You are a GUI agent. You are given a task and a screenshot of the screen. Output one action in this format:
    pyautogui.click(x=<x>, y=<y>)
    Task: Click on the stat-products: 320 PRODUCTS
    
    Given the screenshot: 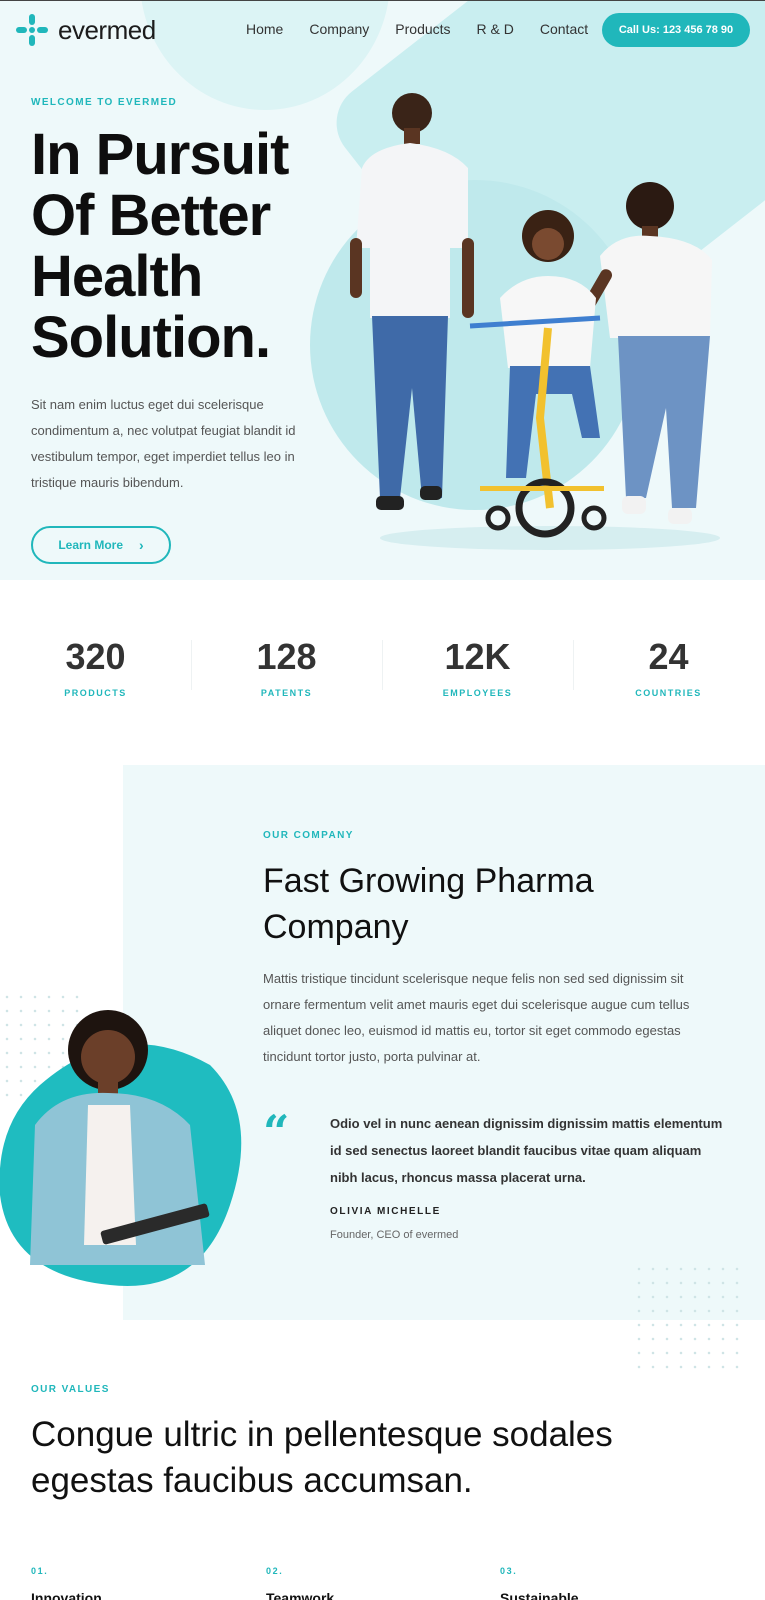 What is the action you would take?
    pyautogui.click(x=95, y=665)
    